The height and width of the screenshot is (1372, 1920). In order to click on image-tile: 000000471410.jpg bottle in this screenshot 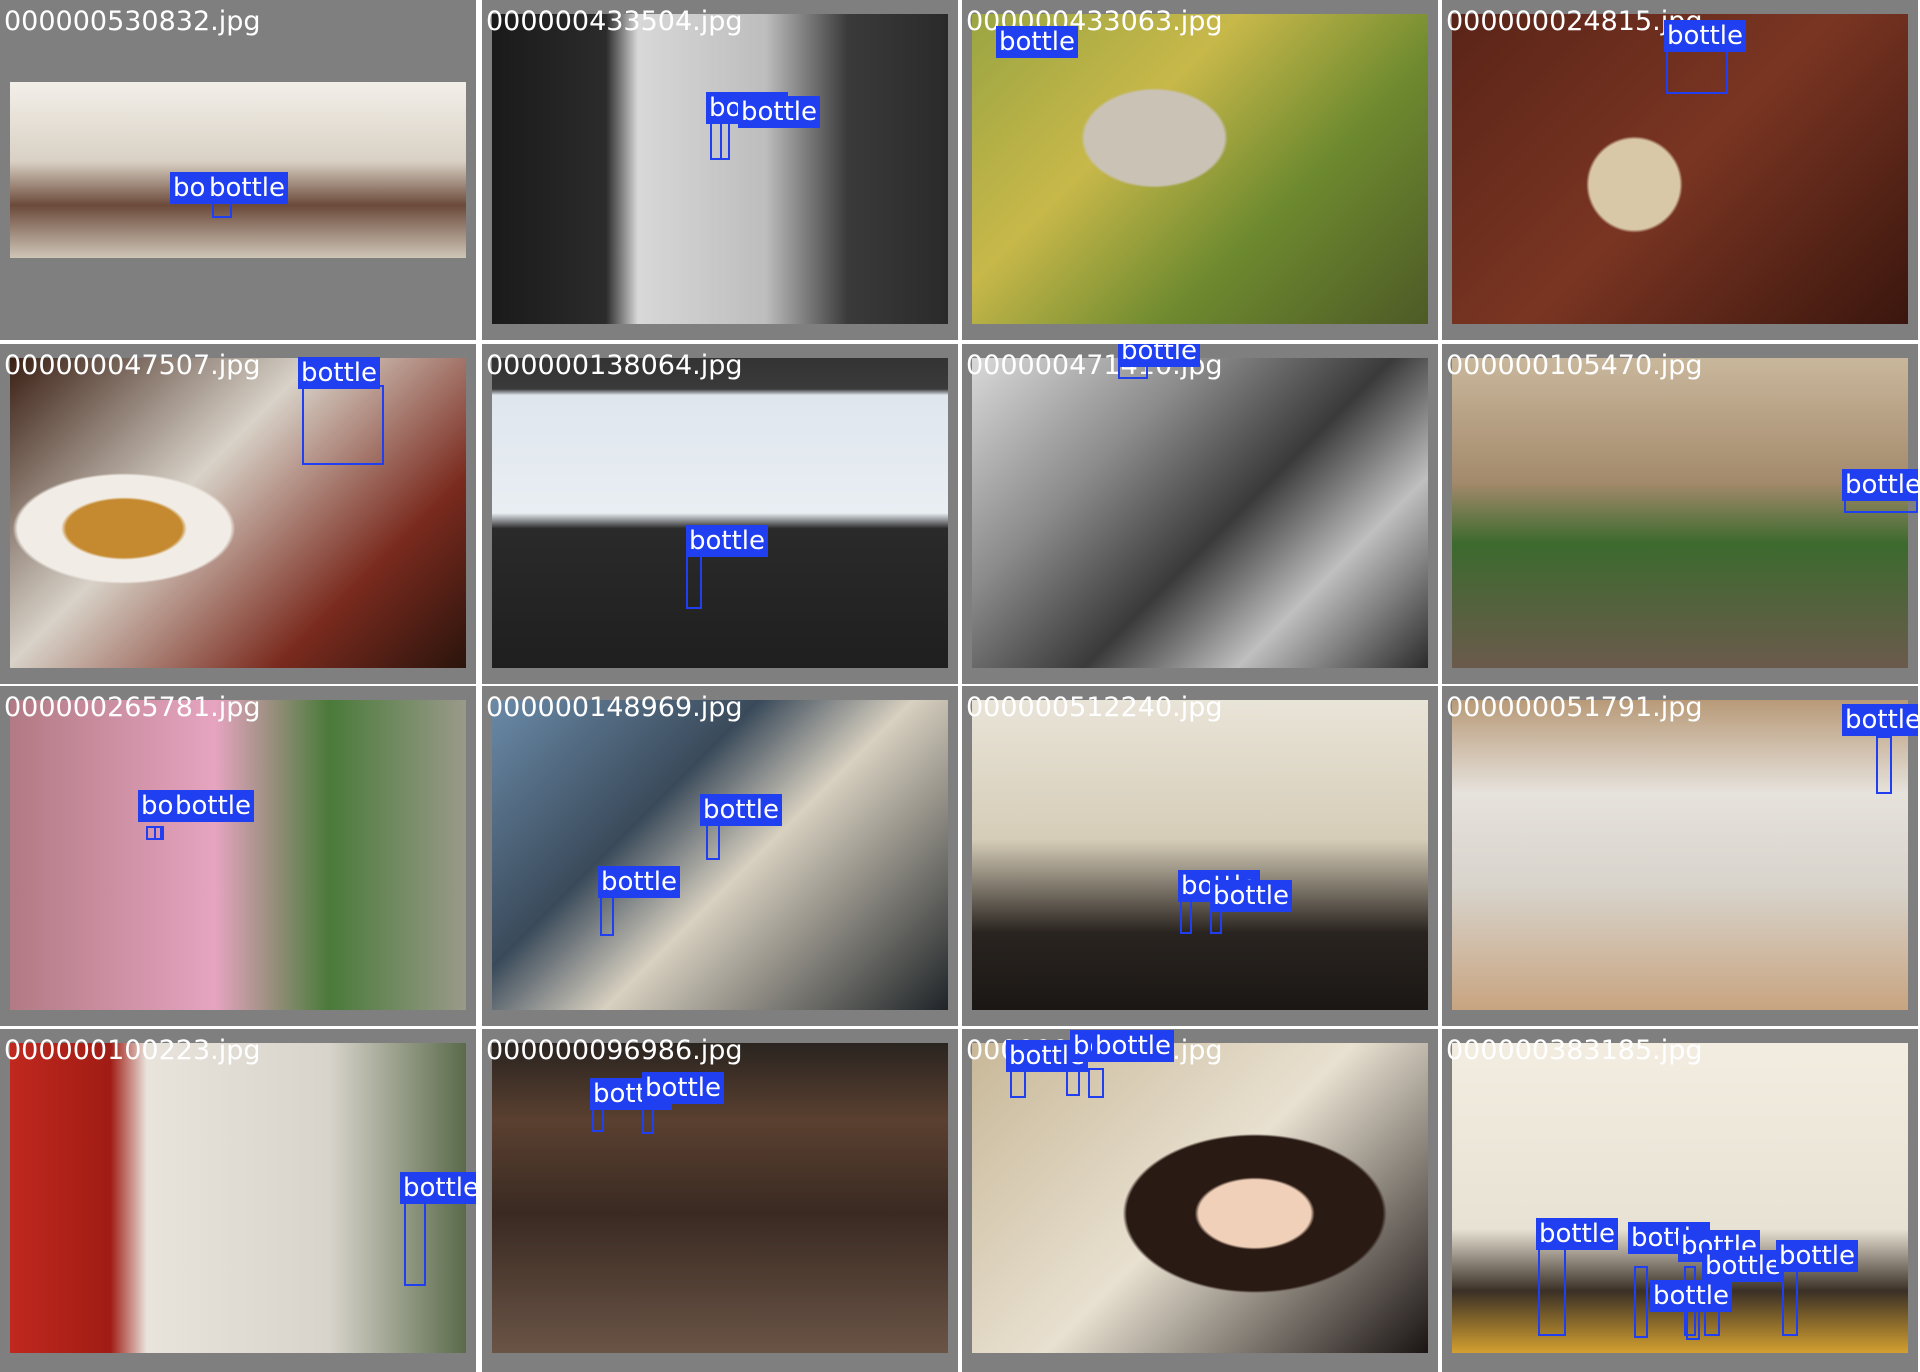, I will do `click(1200, 514)`.